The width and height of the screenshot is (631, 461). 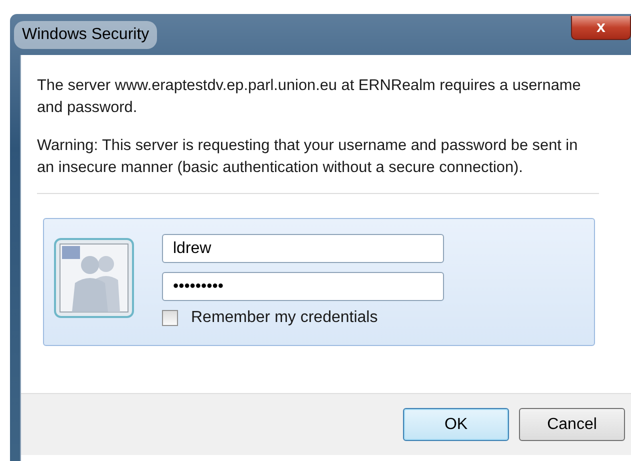 I want to click on username-field: ldrew, so click(x=303, y=248).